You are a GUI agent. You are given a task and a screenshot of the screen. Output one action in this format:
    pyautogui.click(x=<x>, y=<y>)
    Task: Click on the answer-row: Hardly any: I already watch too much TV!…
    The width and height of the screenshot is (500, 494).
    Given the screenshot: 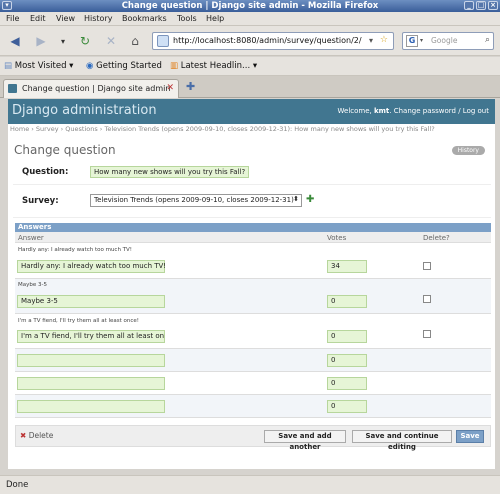 What is the action you would take?
    pyautogui.click(x=253, y=261)
    